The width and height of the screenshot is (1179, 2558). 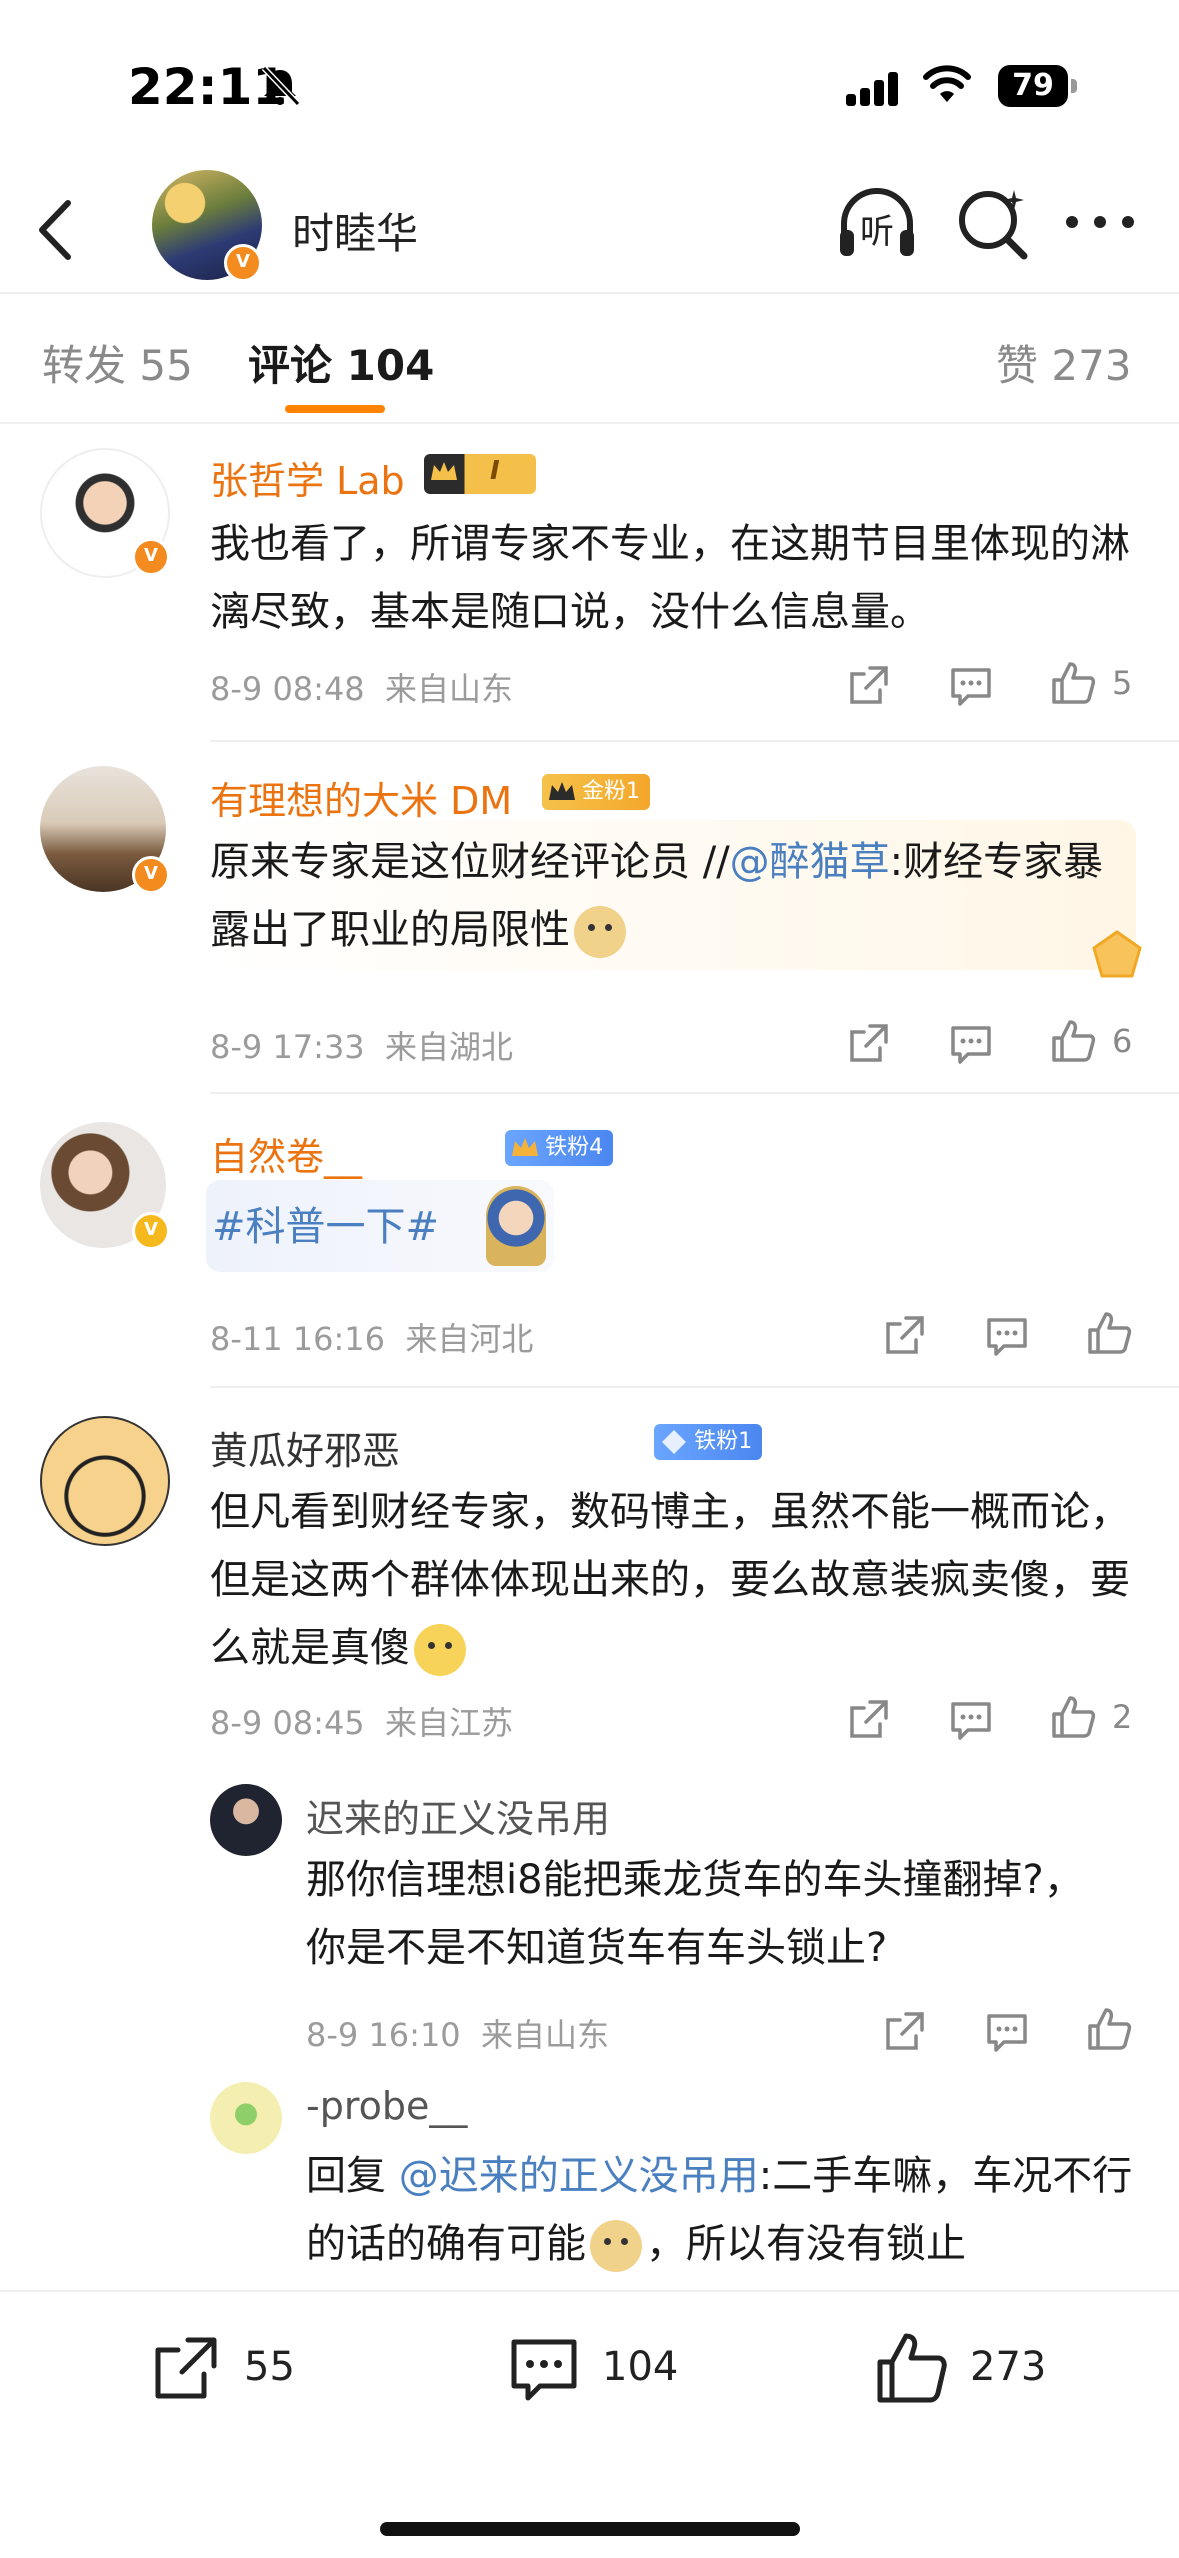 What do you see at coordinates (695, 1914) in the screenshot?
I see `reply-text: 那你信理想i8能把乘龙货车的车头撞翻掉?， 你是不是不知道货车有车头锁止?` at bounding box center [695, 1914].